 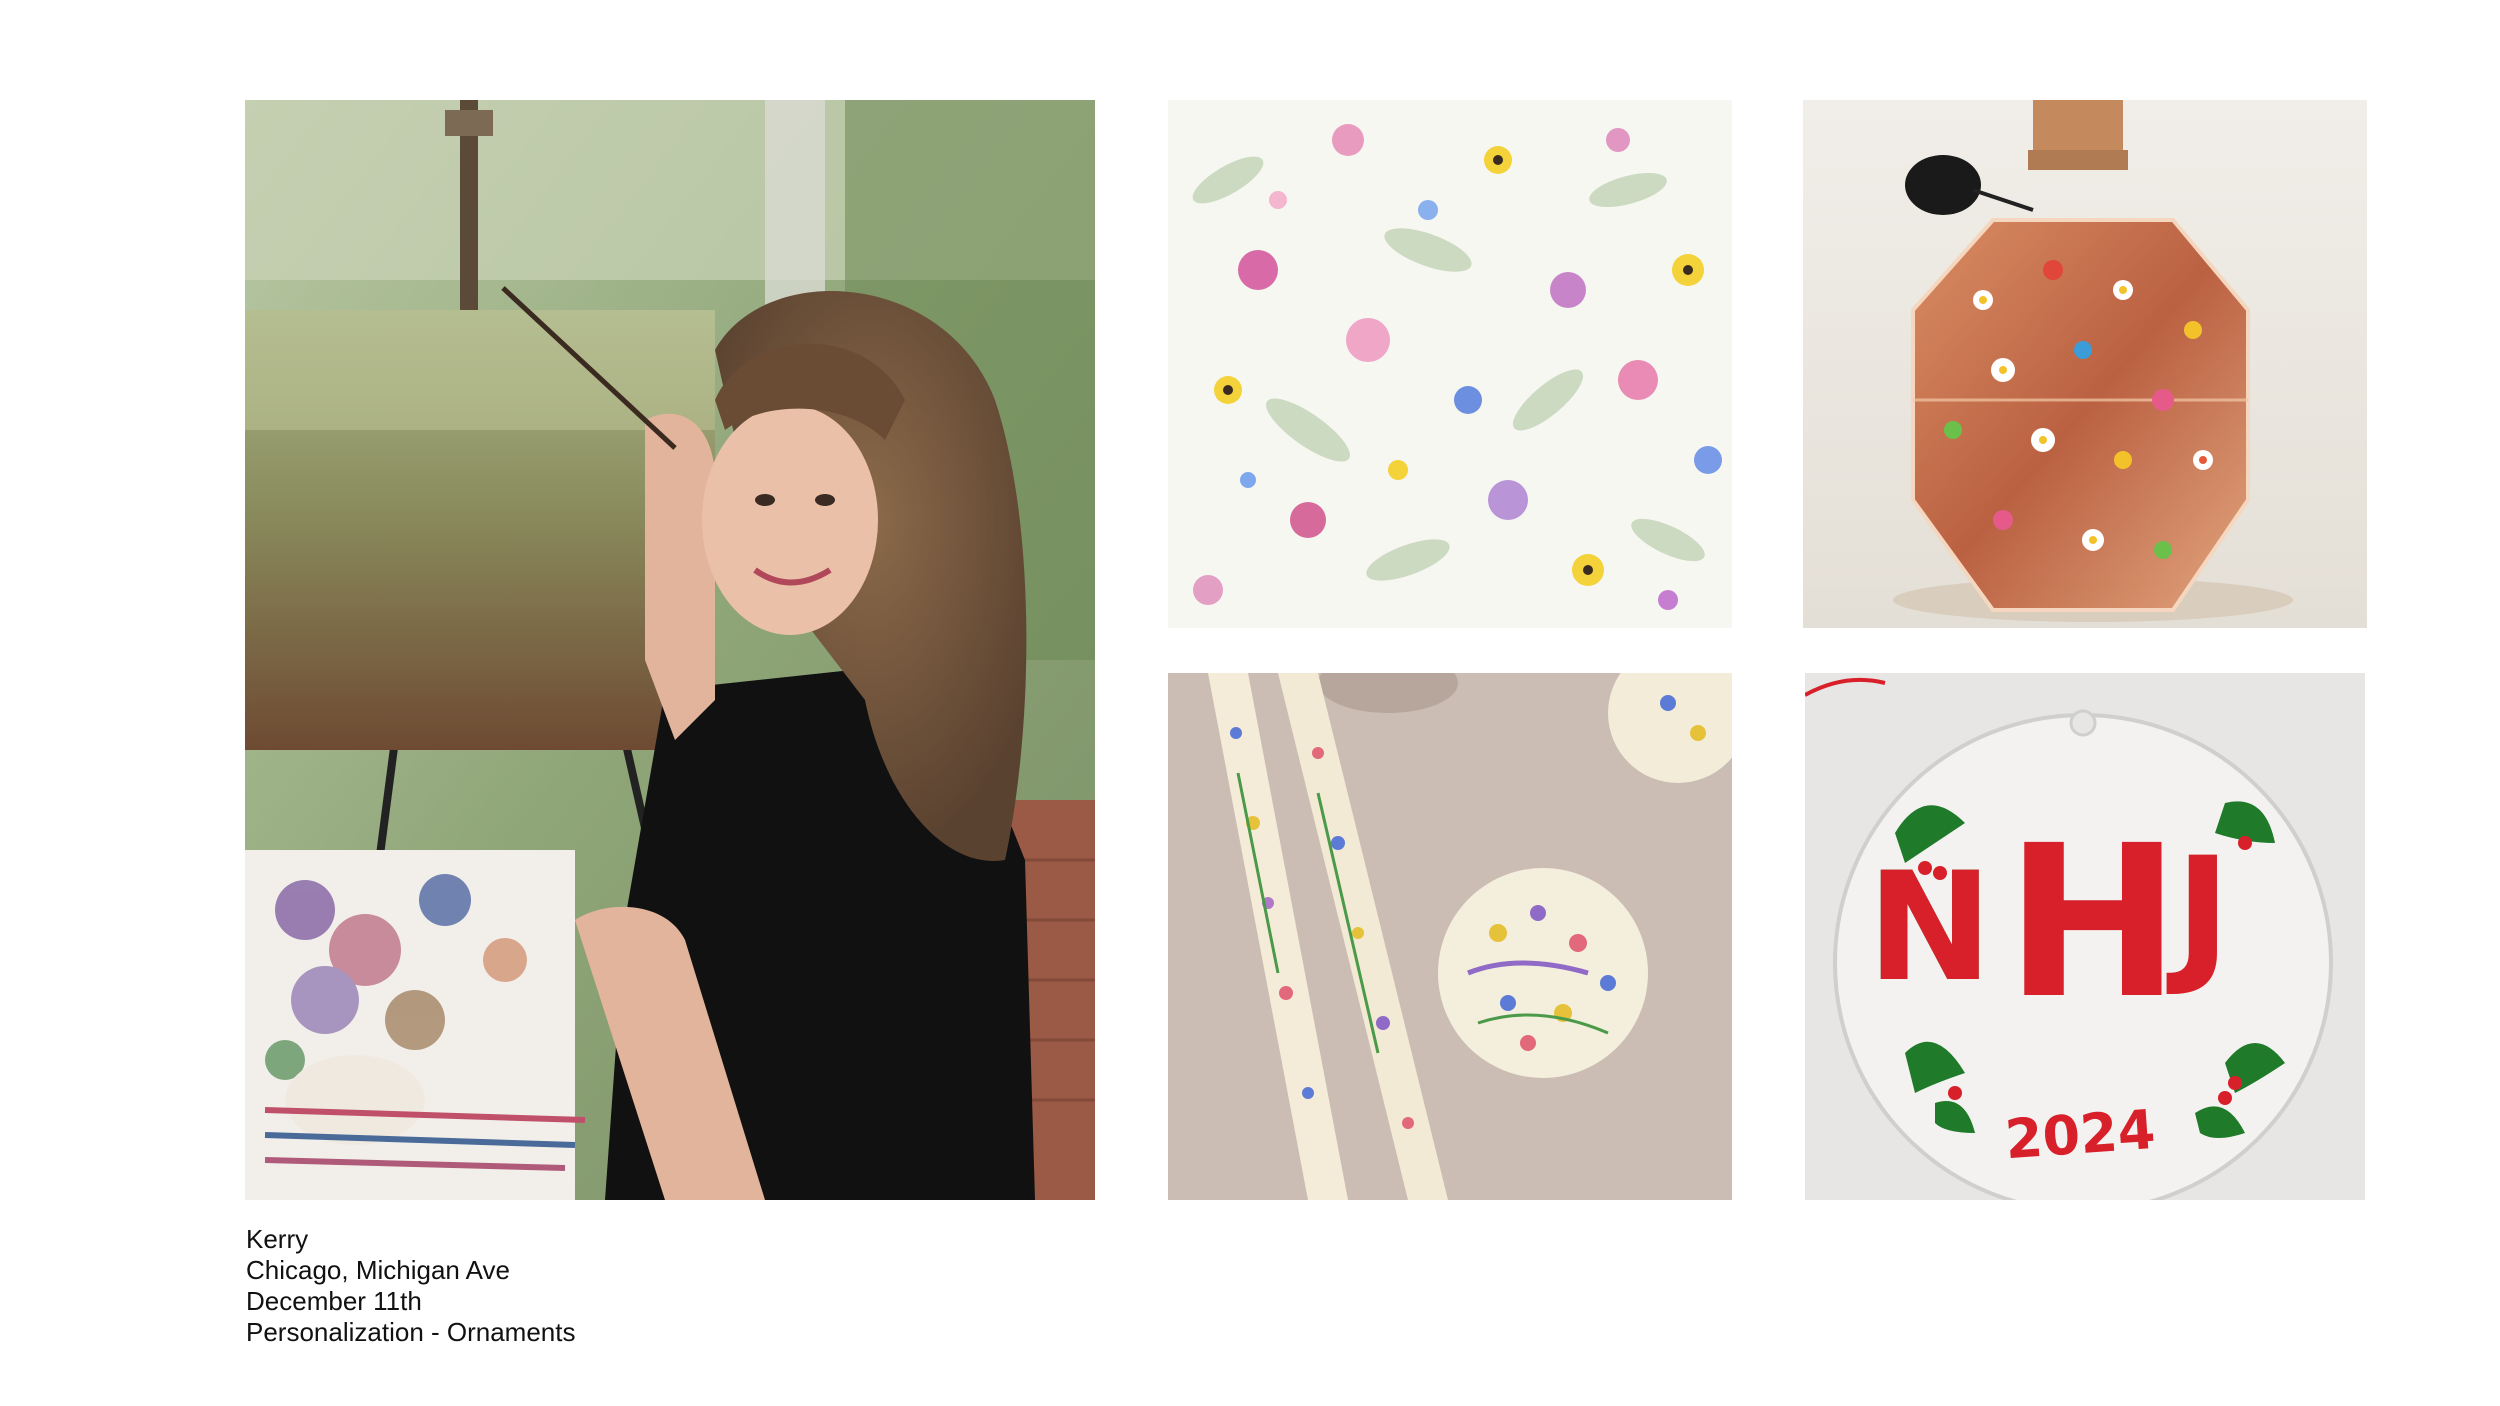 What do you see at coordinates (2093, 922) in the screenshot?
I see `ornament-monogram-center: H` at bounding box center [2093, 922].